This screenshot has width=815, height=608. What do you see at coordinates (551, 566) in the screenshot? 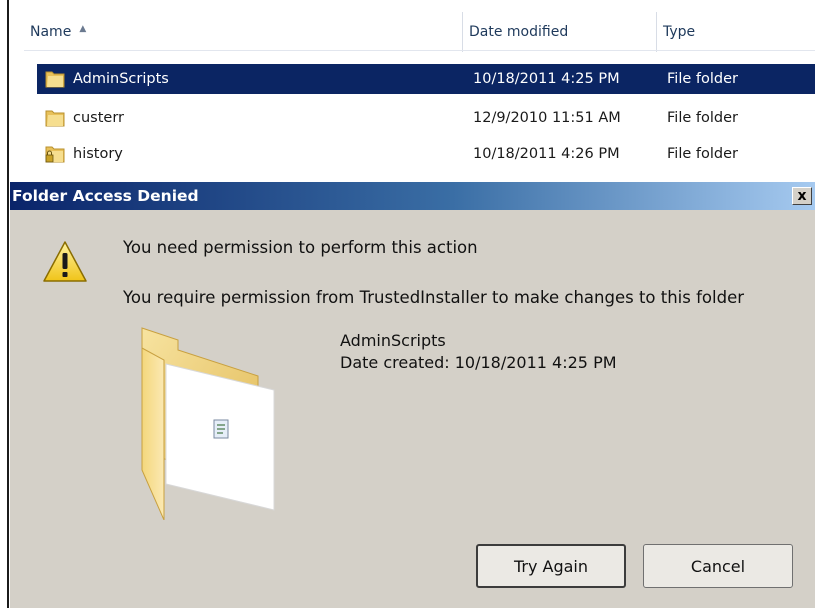
I see `try-again-button: Try Again` at bounding box center [551, 566].